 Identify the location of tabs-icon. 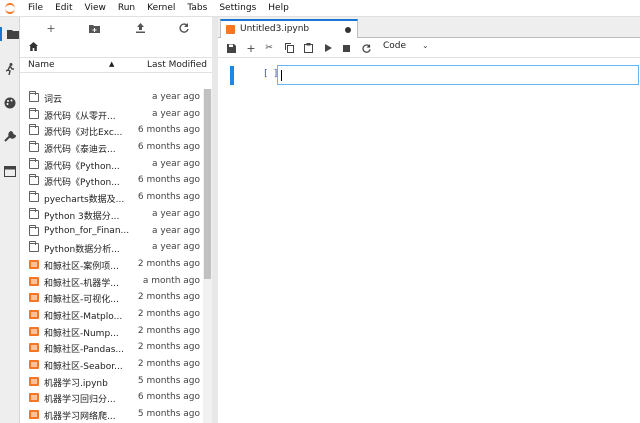
(10, 171).